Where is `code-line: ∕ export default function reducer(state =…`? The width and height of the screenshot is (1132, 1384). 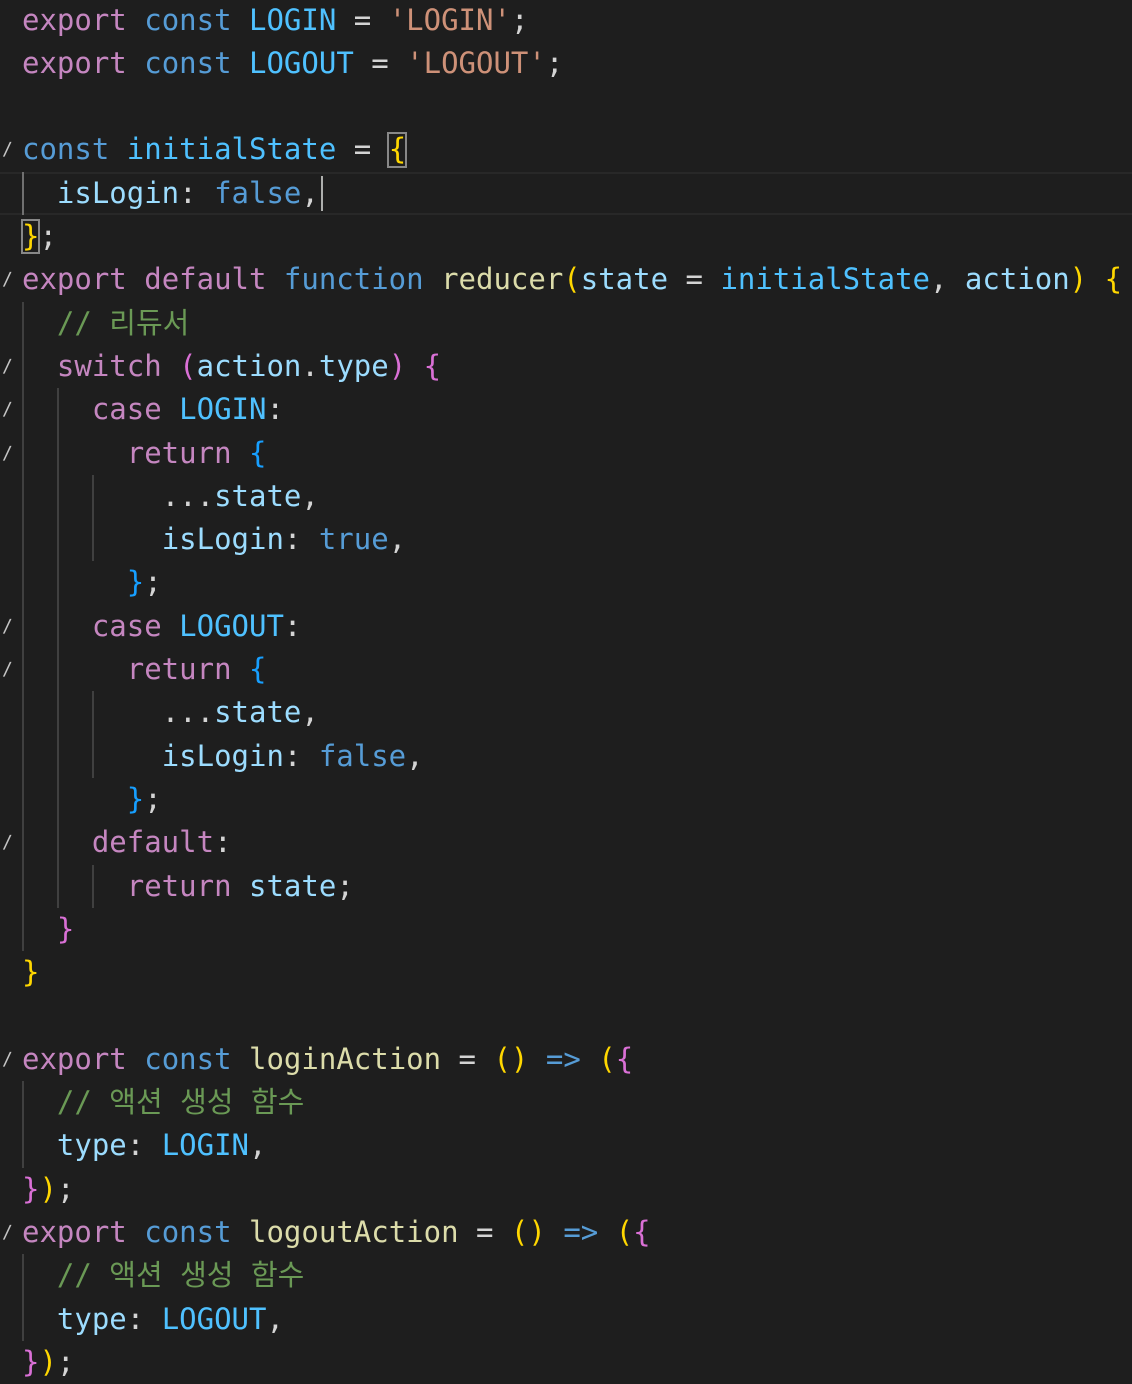
code-line: ∕ export default function reducer(state =… is located at coordinates (566, 279).